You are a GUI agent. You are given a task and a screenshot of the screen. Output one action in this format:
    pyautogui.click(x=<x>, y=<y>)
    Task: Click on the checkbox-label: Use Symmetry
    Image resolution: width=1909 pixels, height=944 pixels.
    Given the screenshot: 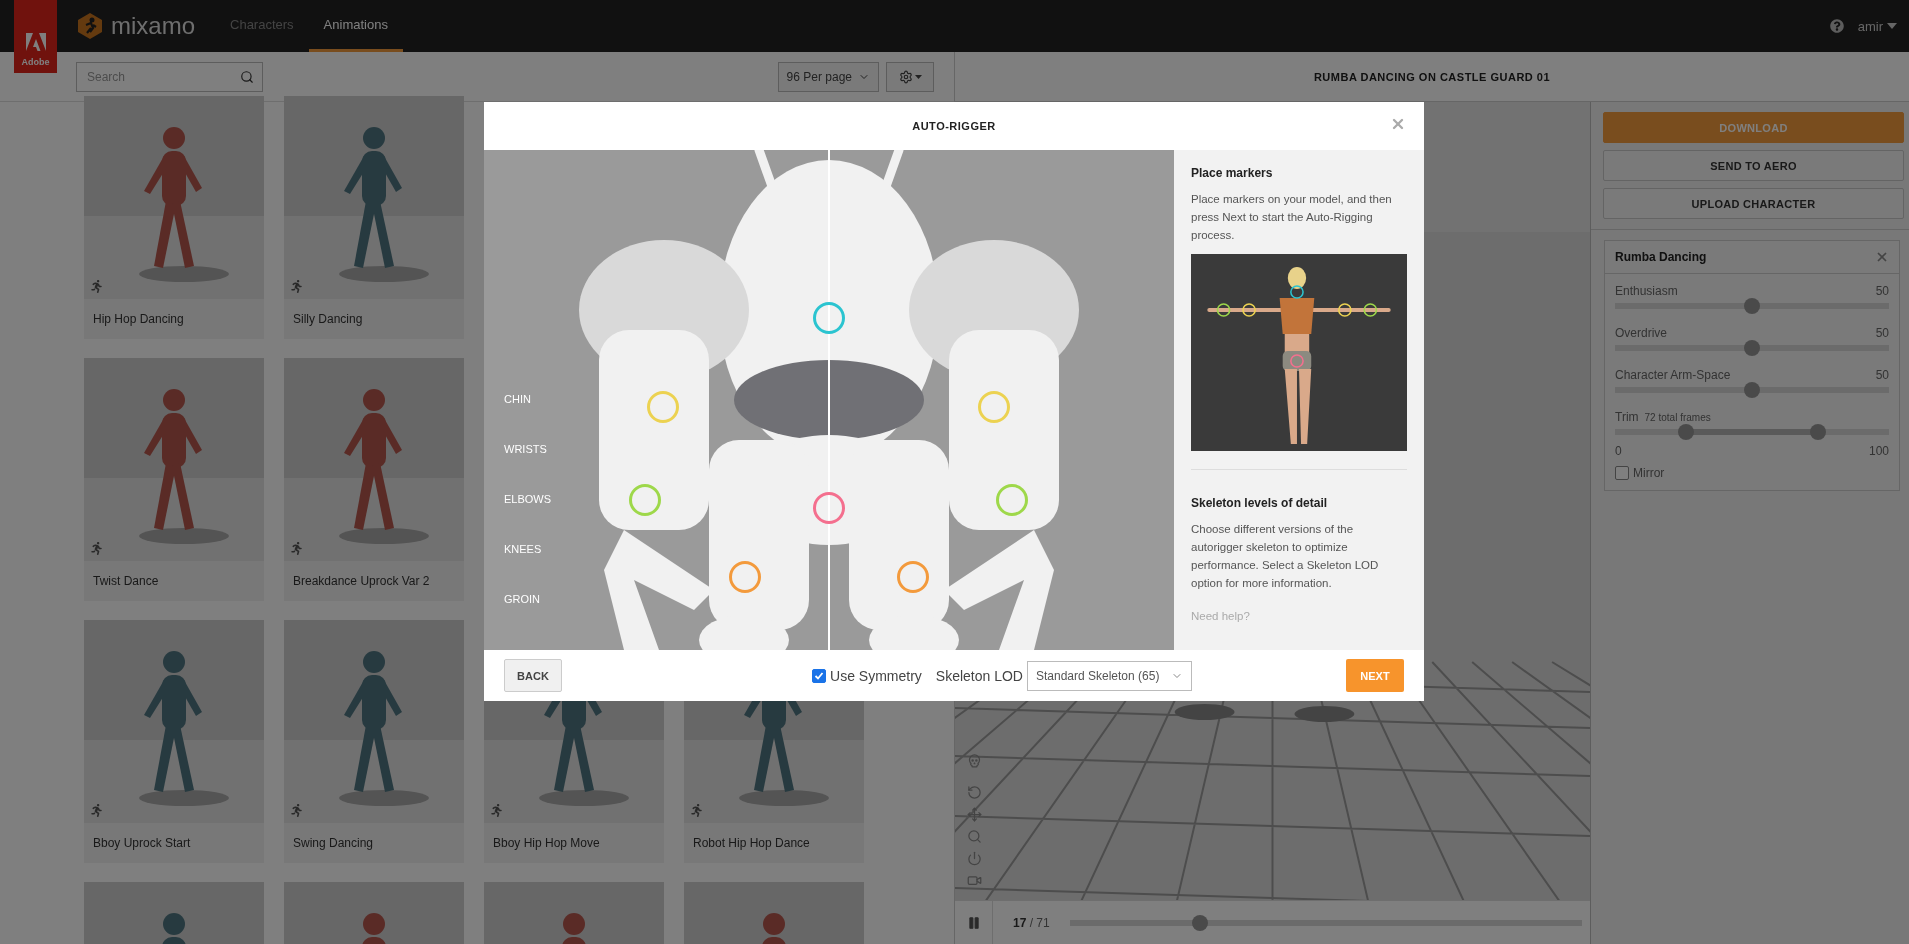 What is the action you would take?
    pyautogui.click(x=876, y=675)
    